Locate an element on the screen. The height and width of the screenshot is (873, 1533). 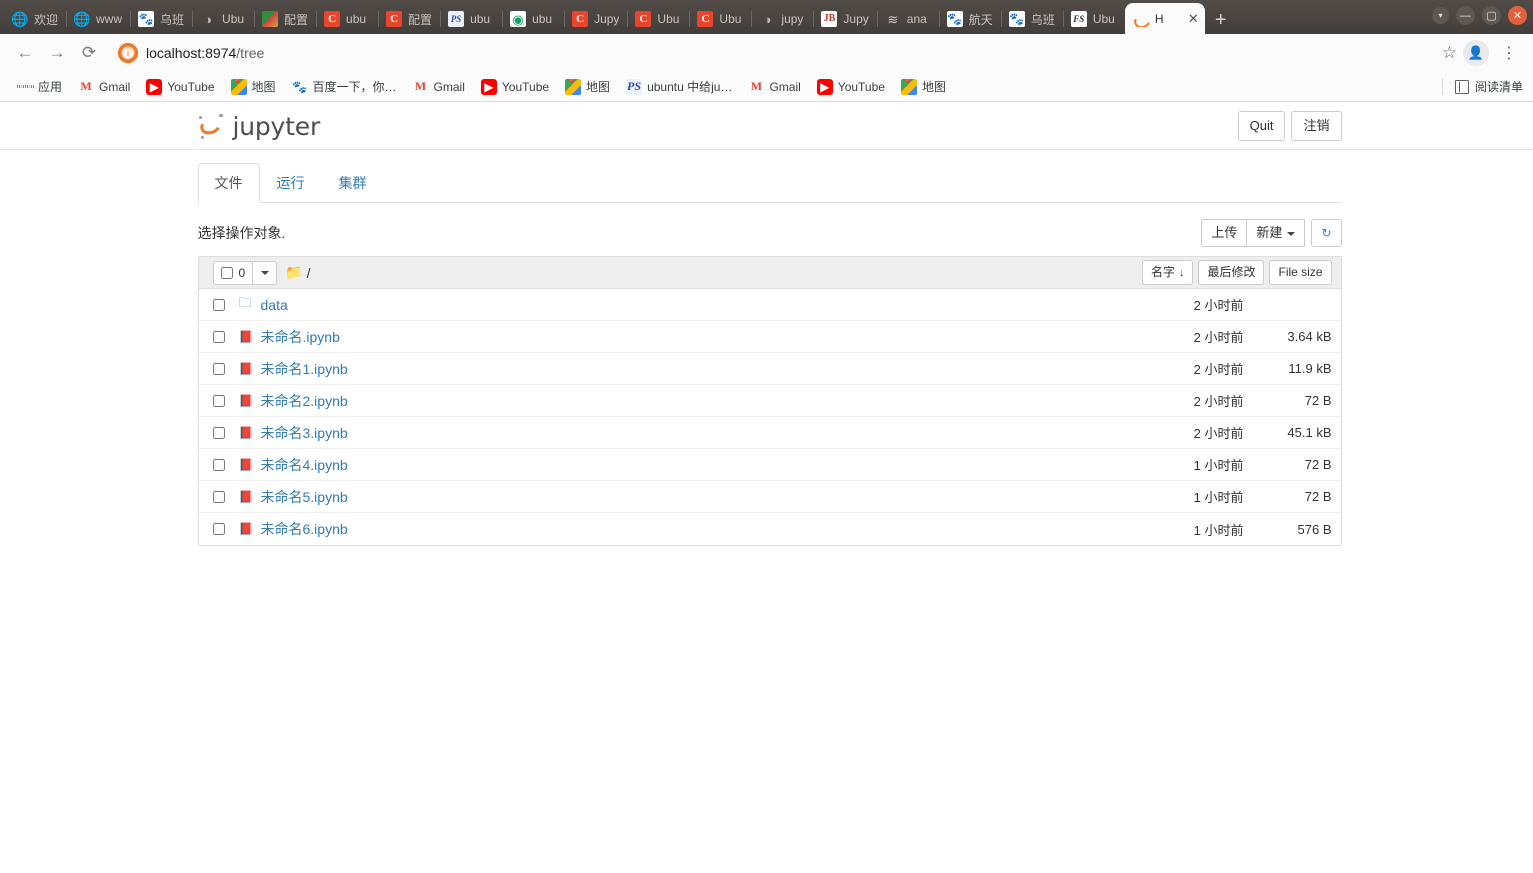
new-tab-button: + is located at coordinates (1221, 22).